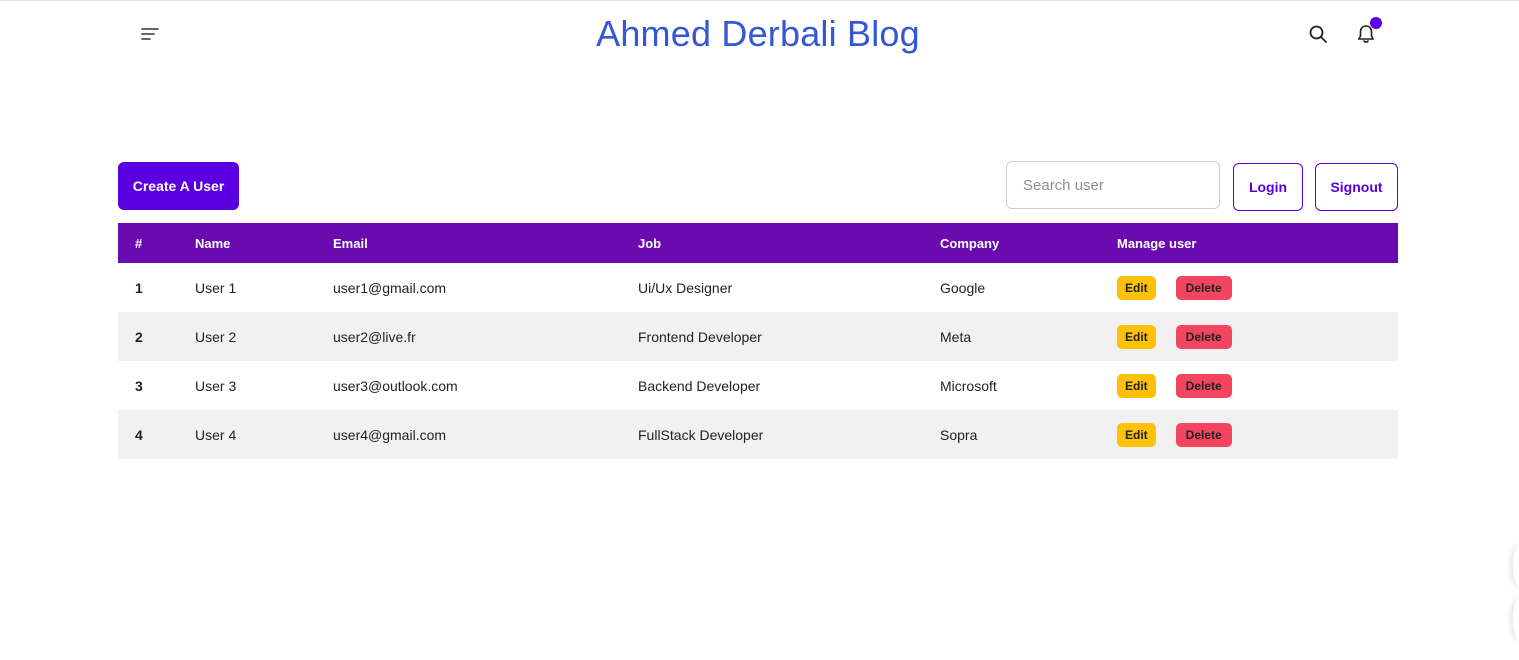 The image size is (1519, 660). I want to click on login-button: Login, so click(1268, 187).